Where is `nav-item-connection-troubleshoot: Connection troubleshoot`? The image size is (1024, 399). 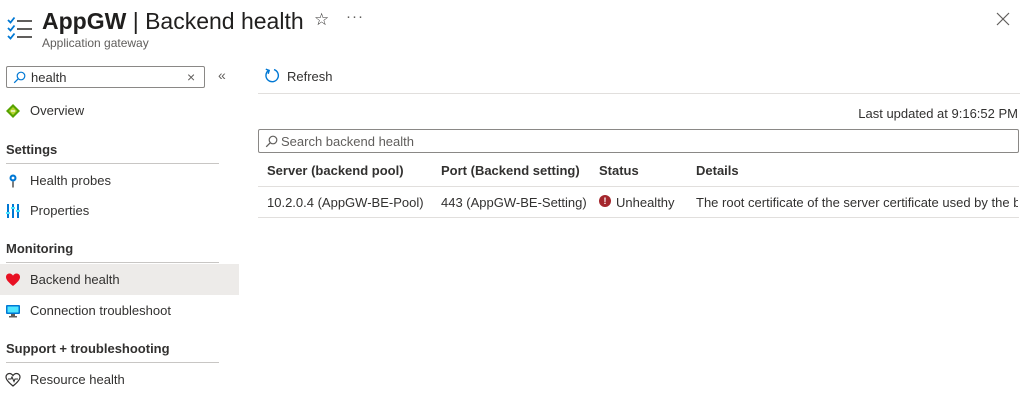 nav-item-connection-troubleshoot: Connection troubleshoot is located at coordinates (119, 310).